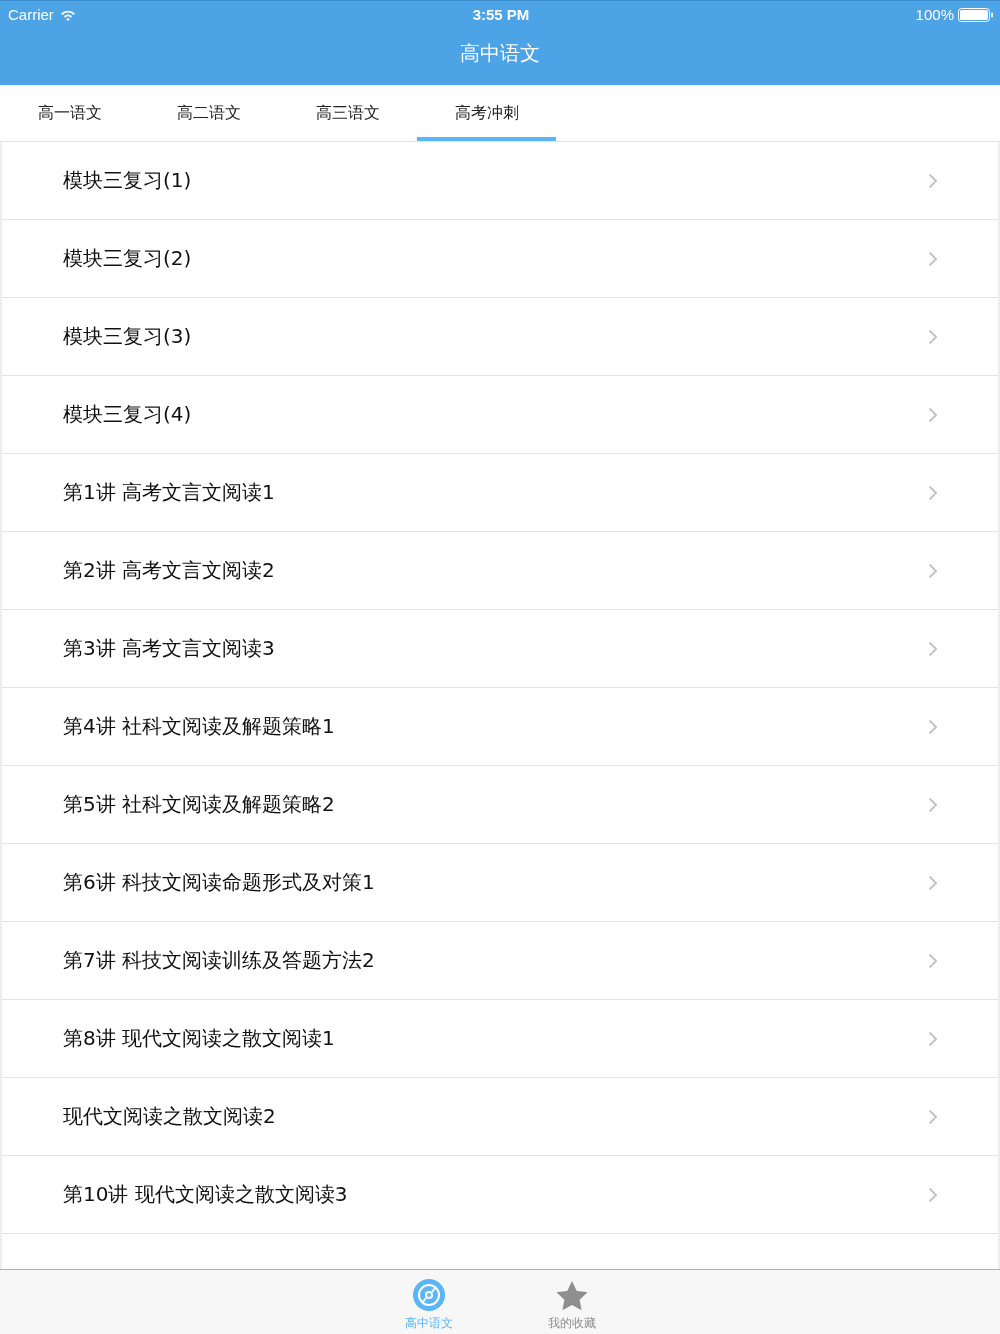  I want to click on disc-icon, so click(428, 1295).